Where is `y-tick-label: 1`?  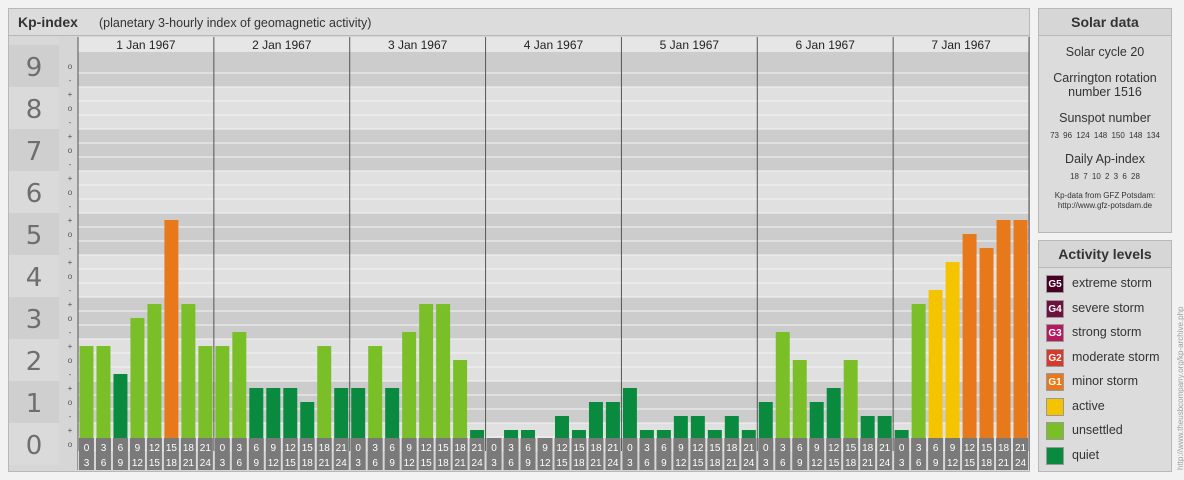 y-tick-label: 1 is located at coordinates (34, 404).